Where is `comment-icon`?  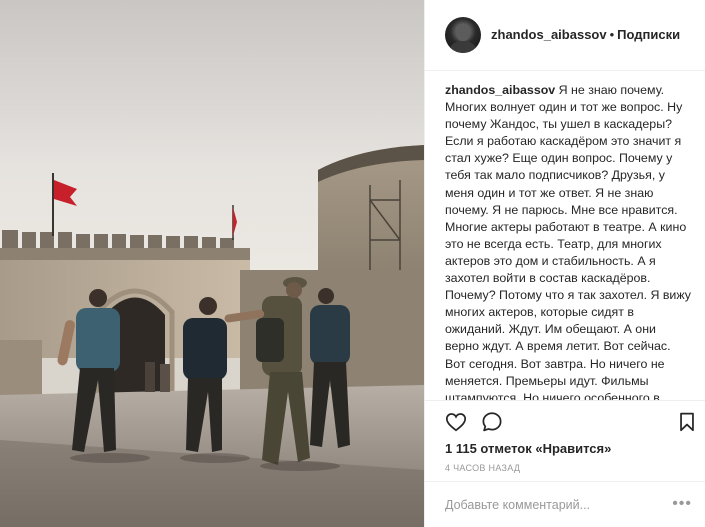 comment-icon is located at coordinates (492, 422).